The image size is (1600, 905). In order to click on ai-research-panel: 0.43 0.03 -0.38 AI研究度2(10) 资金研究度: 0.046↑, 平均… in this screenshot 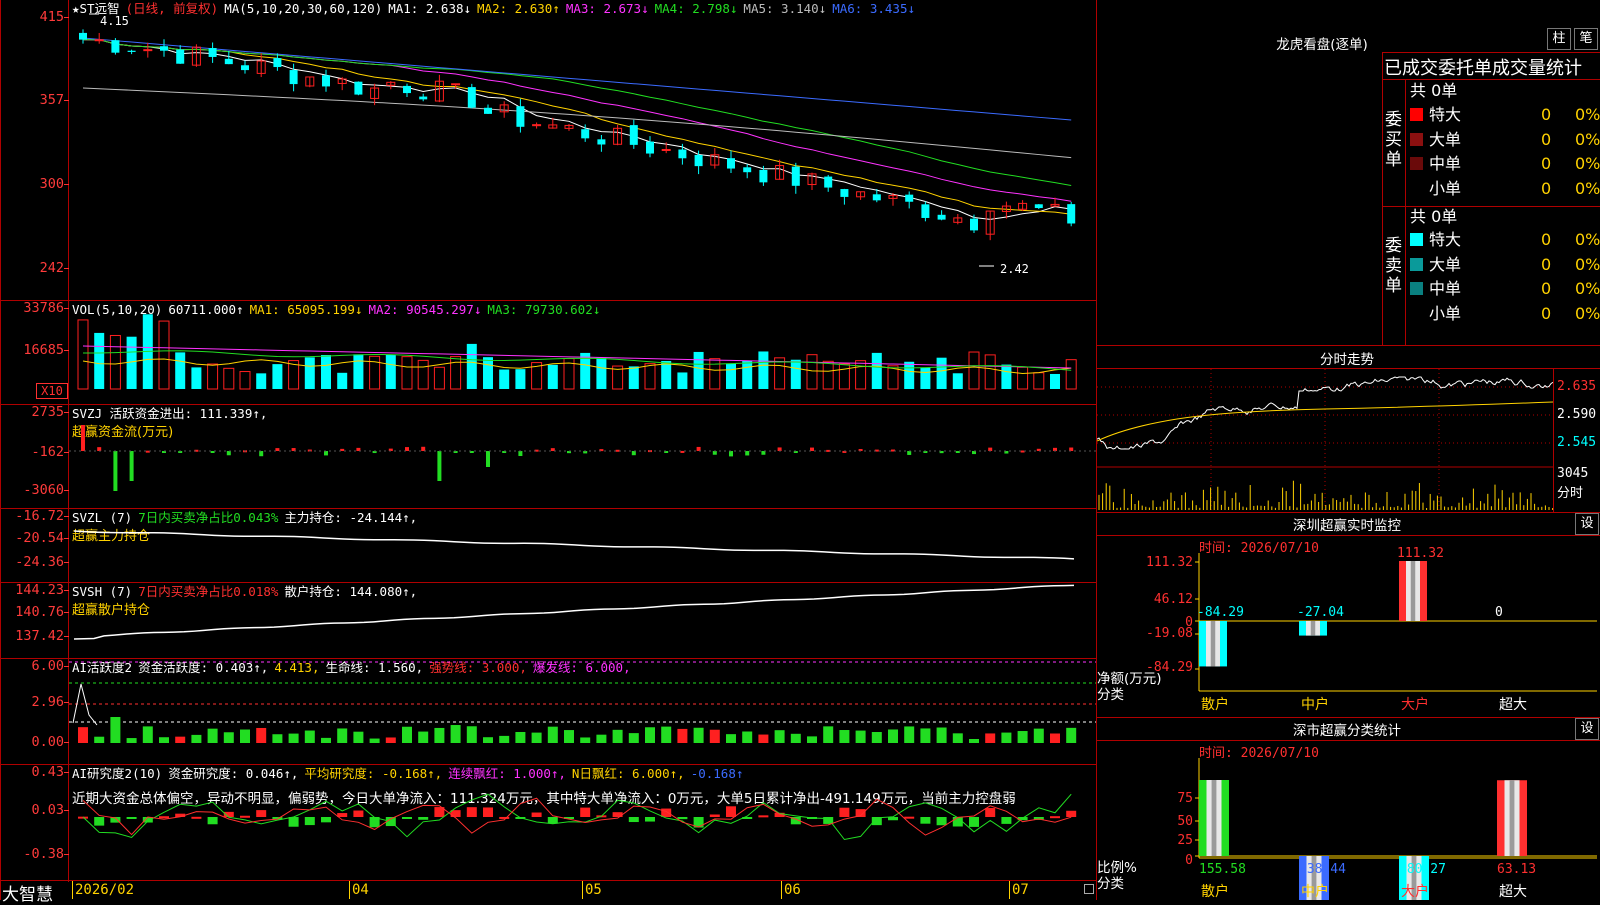, I will do `click(548, 822)`.